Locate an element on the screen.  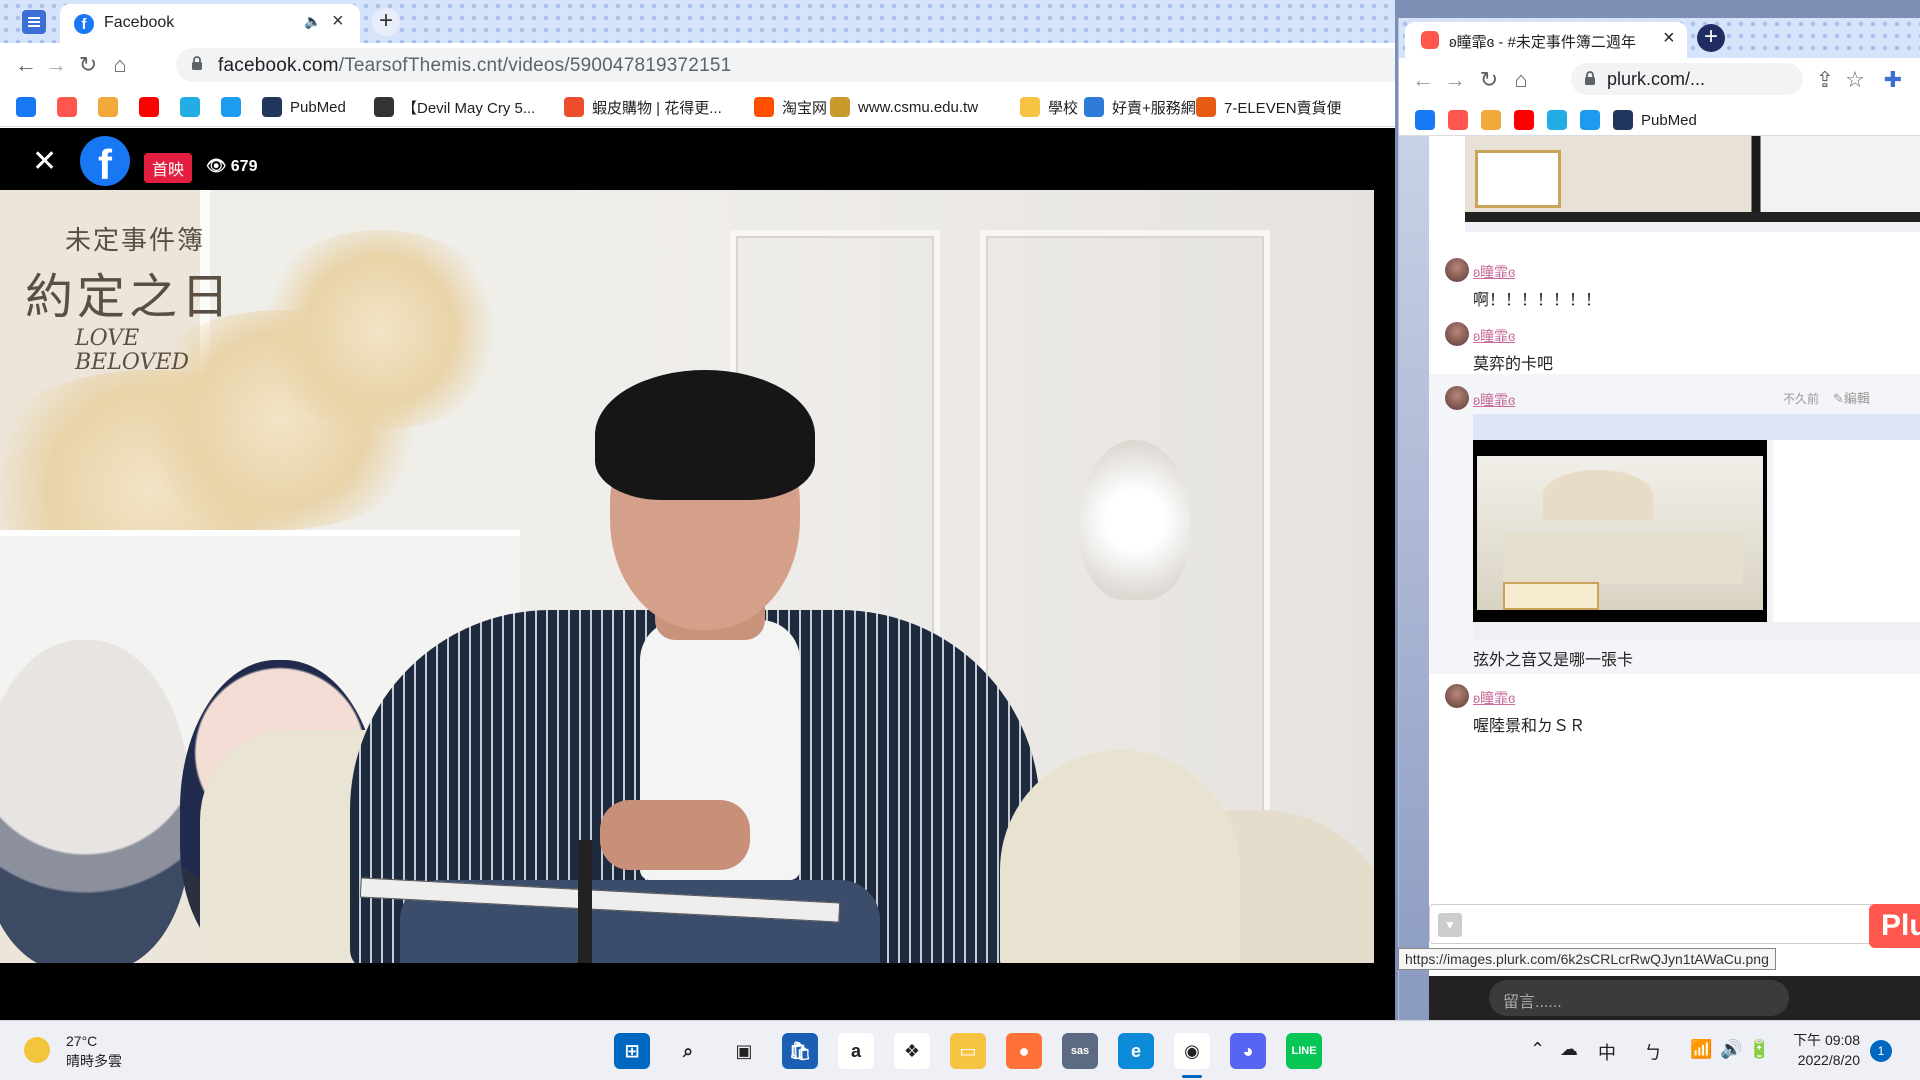
taskbar-start-icon: ⊞ is located at coordinates (632, 1051).